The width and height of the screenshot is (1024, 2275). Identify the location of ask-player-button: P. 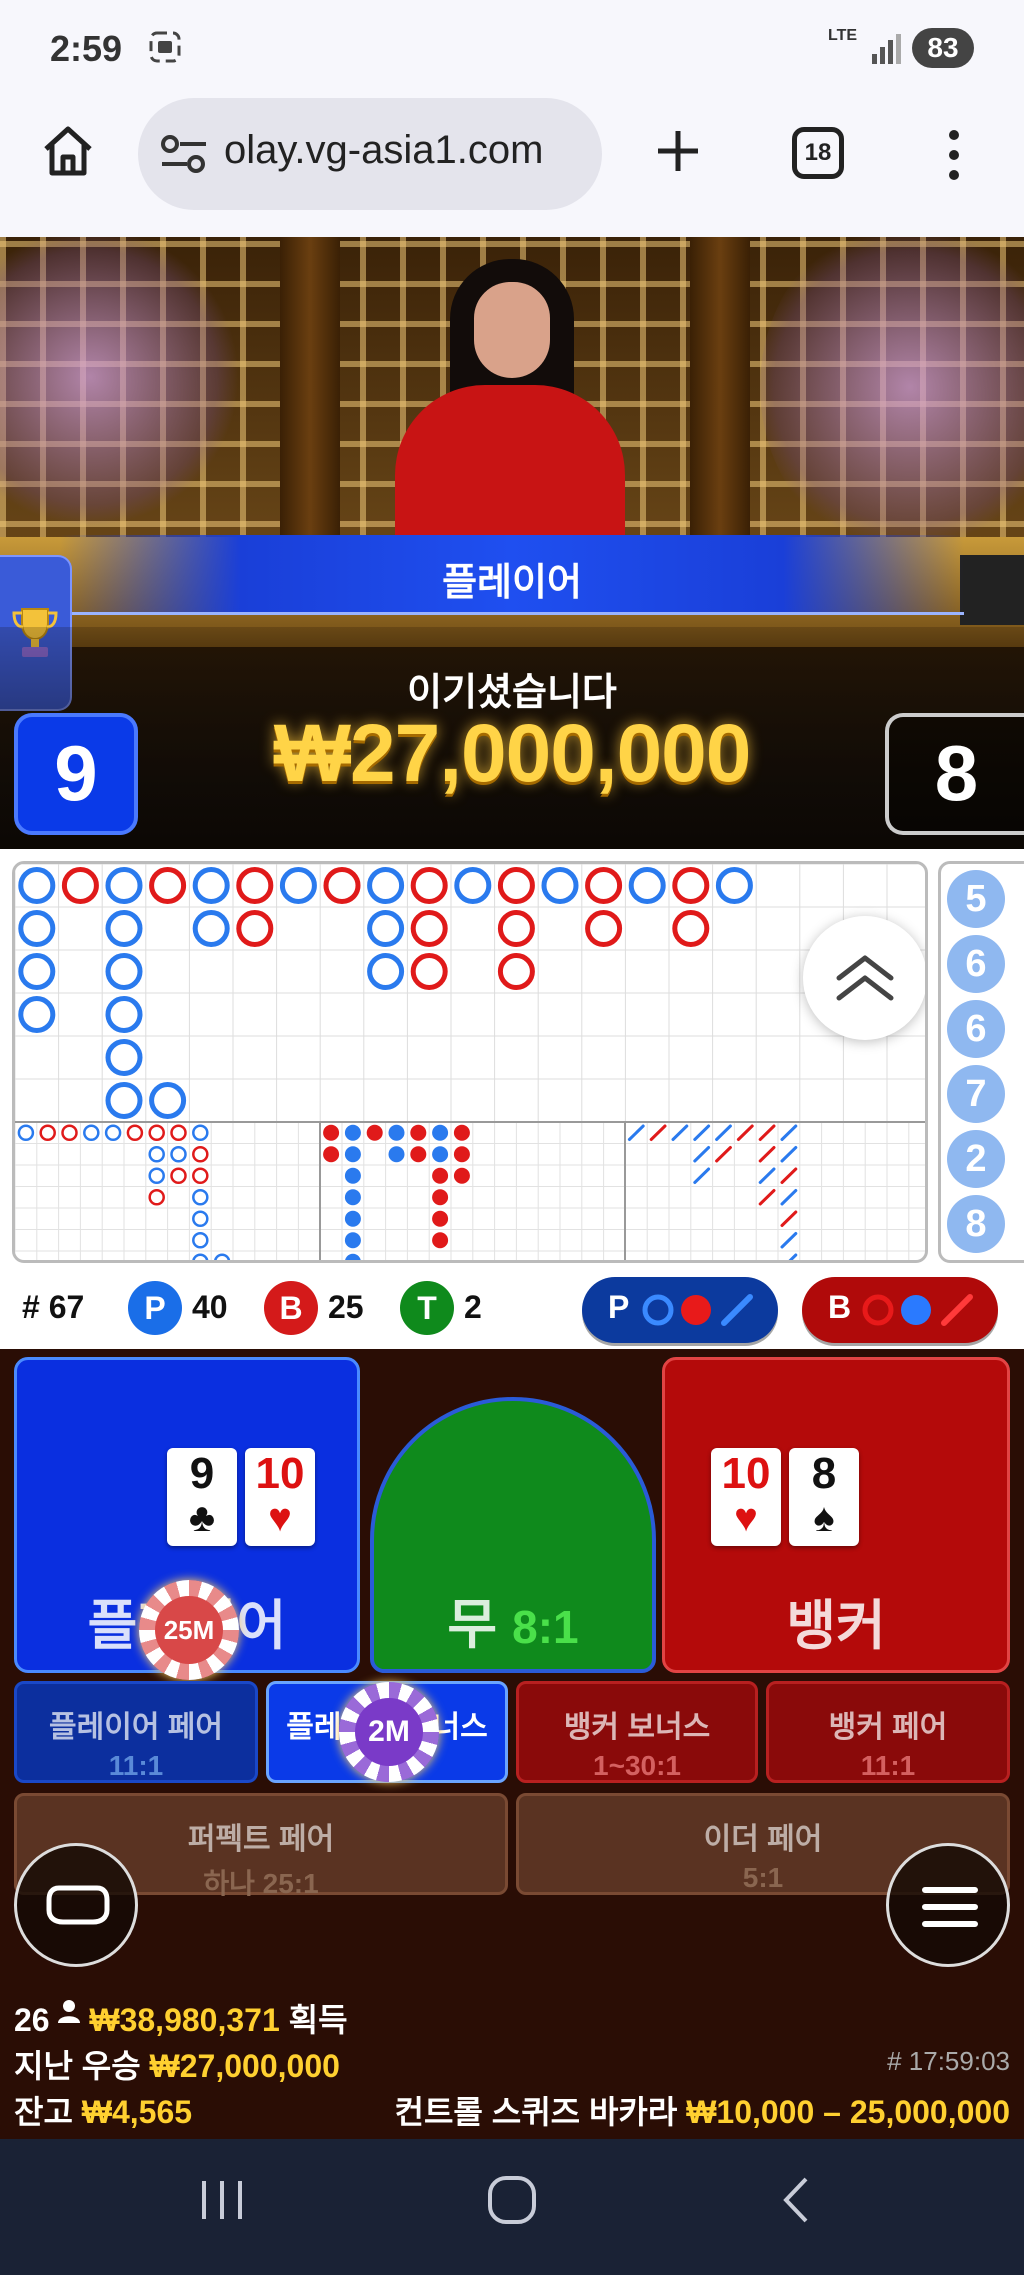
(680, 1310).